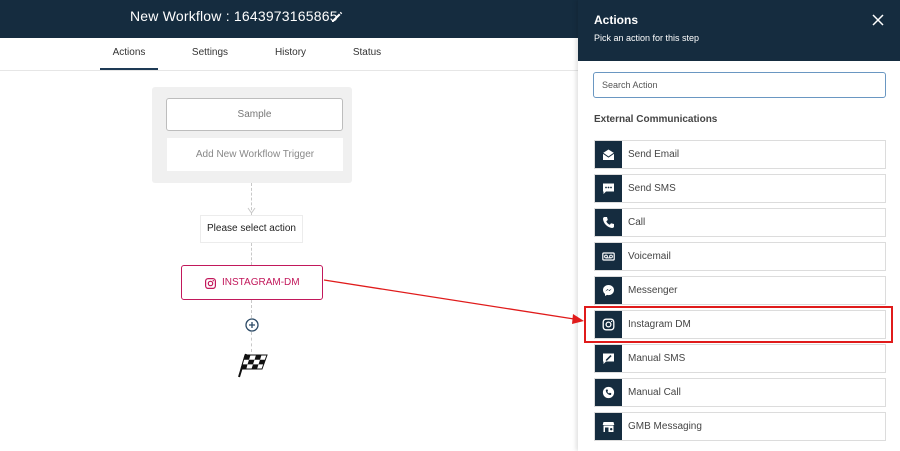 The width and height of the screenshot is (900, 451). I want to click on sms-icon, so click(608, 188).